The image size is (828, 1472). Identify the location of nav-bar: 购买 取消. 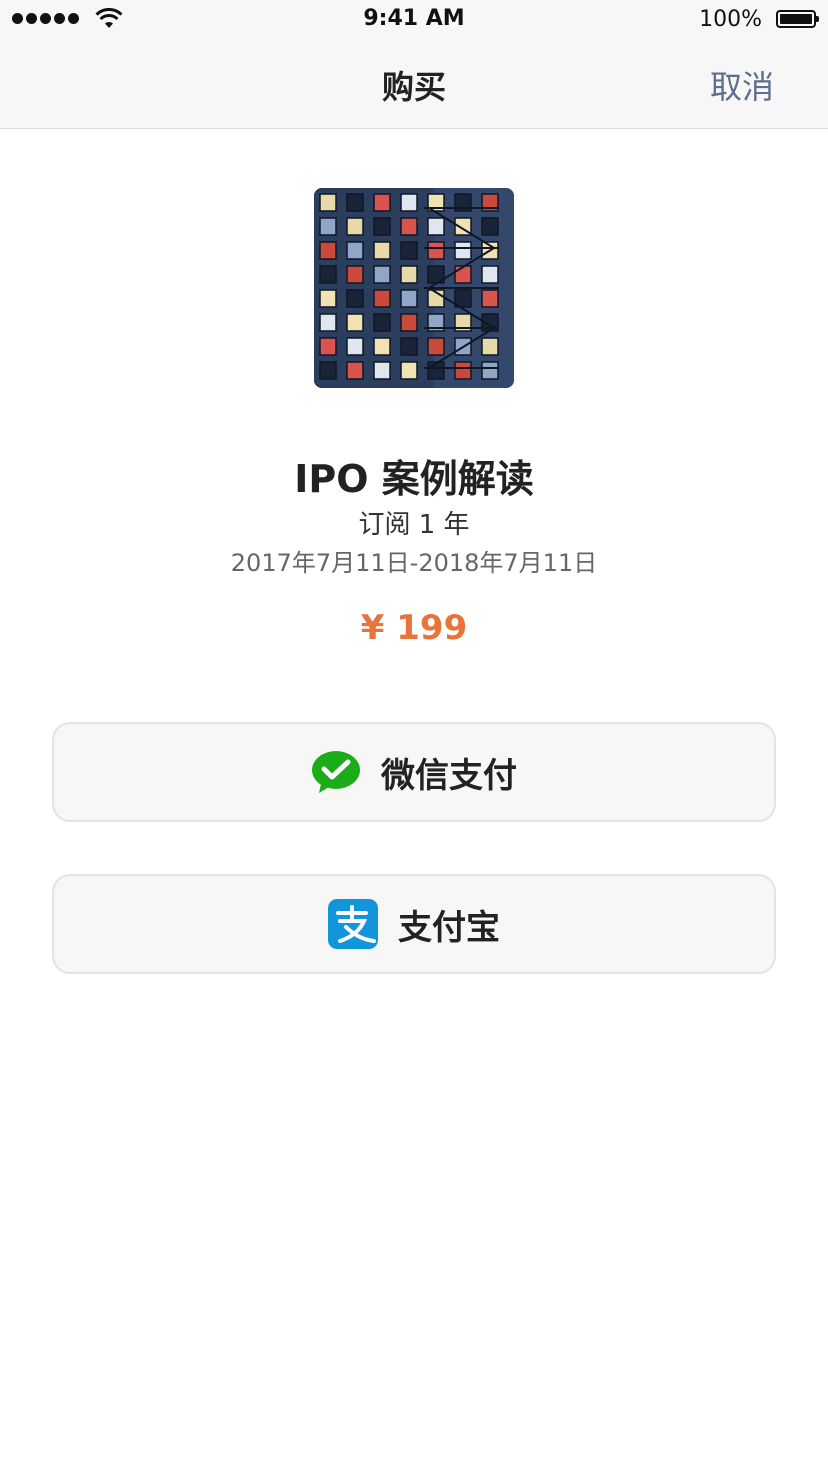
(414, 84).